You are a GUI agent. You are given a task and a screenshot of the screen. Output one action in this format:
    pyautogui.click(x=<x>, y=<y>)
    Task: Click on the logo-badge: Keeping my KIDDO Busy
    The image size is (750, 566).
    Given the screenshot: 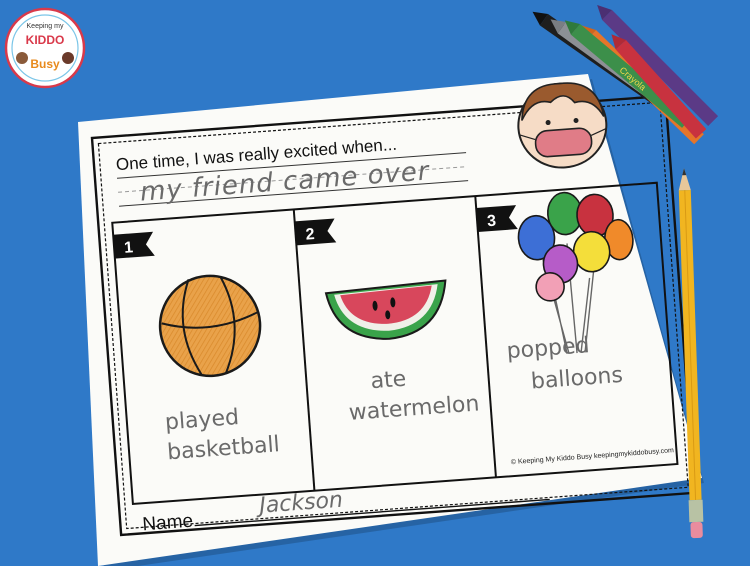 What is the action you would take?
    pyautogui.click(x=45, y=48)
    